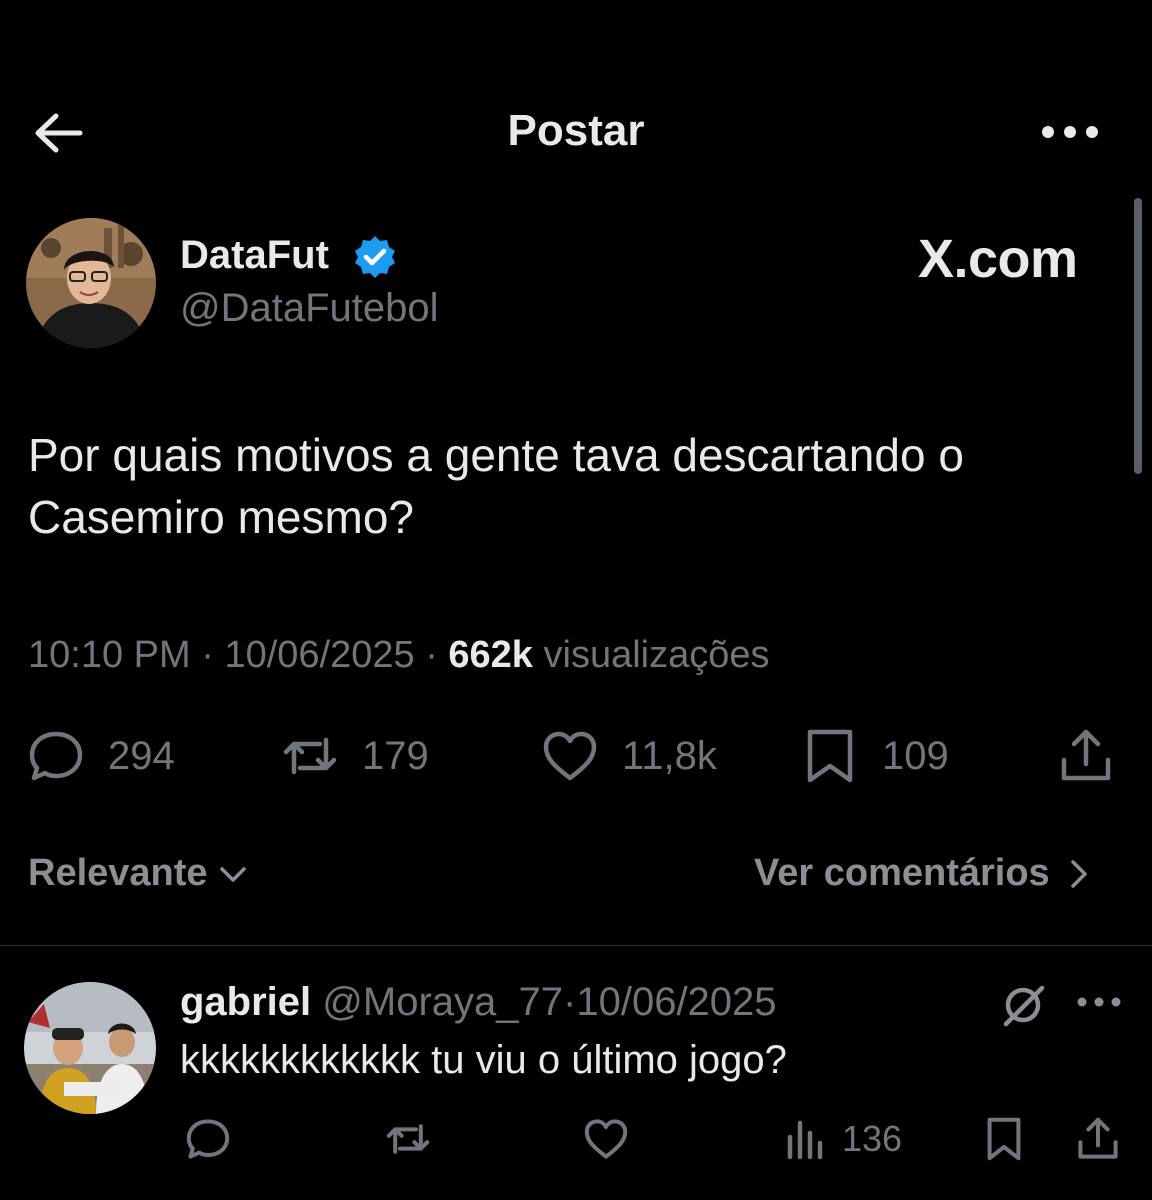  I want to click on chevron-right-icon, so click(1078, 873).